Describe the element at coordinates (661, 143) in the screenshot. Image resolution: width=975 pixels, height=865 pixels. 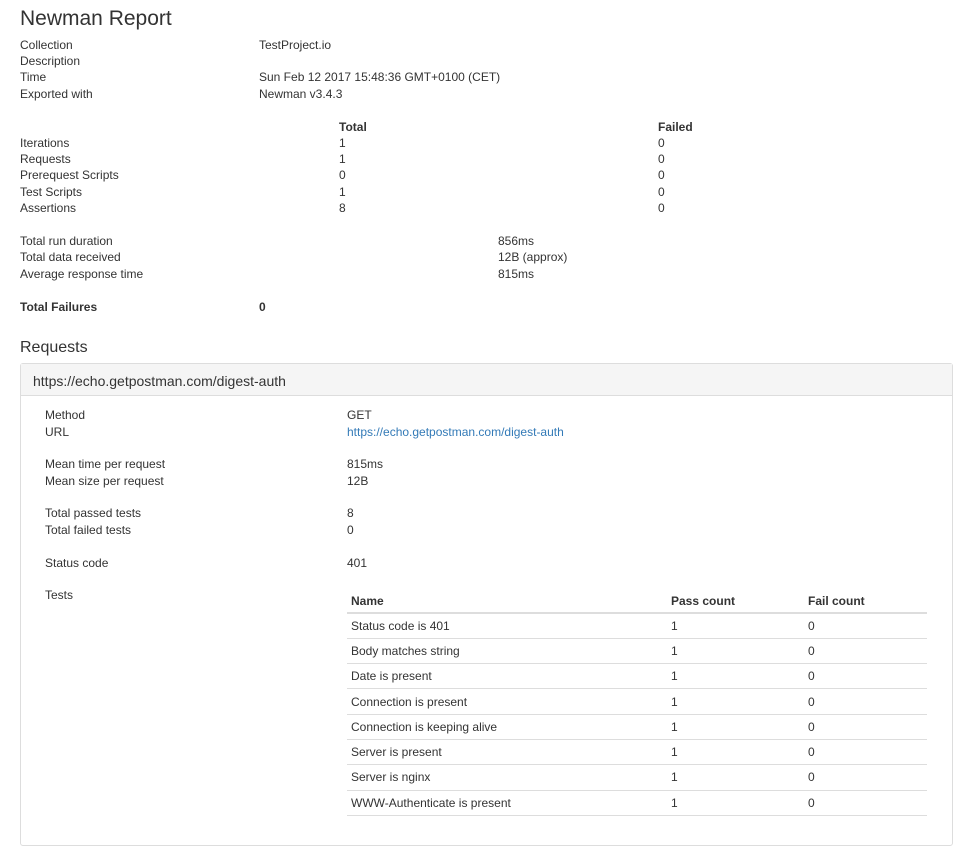
I see `summary-failed-iterations: 0` at that location.